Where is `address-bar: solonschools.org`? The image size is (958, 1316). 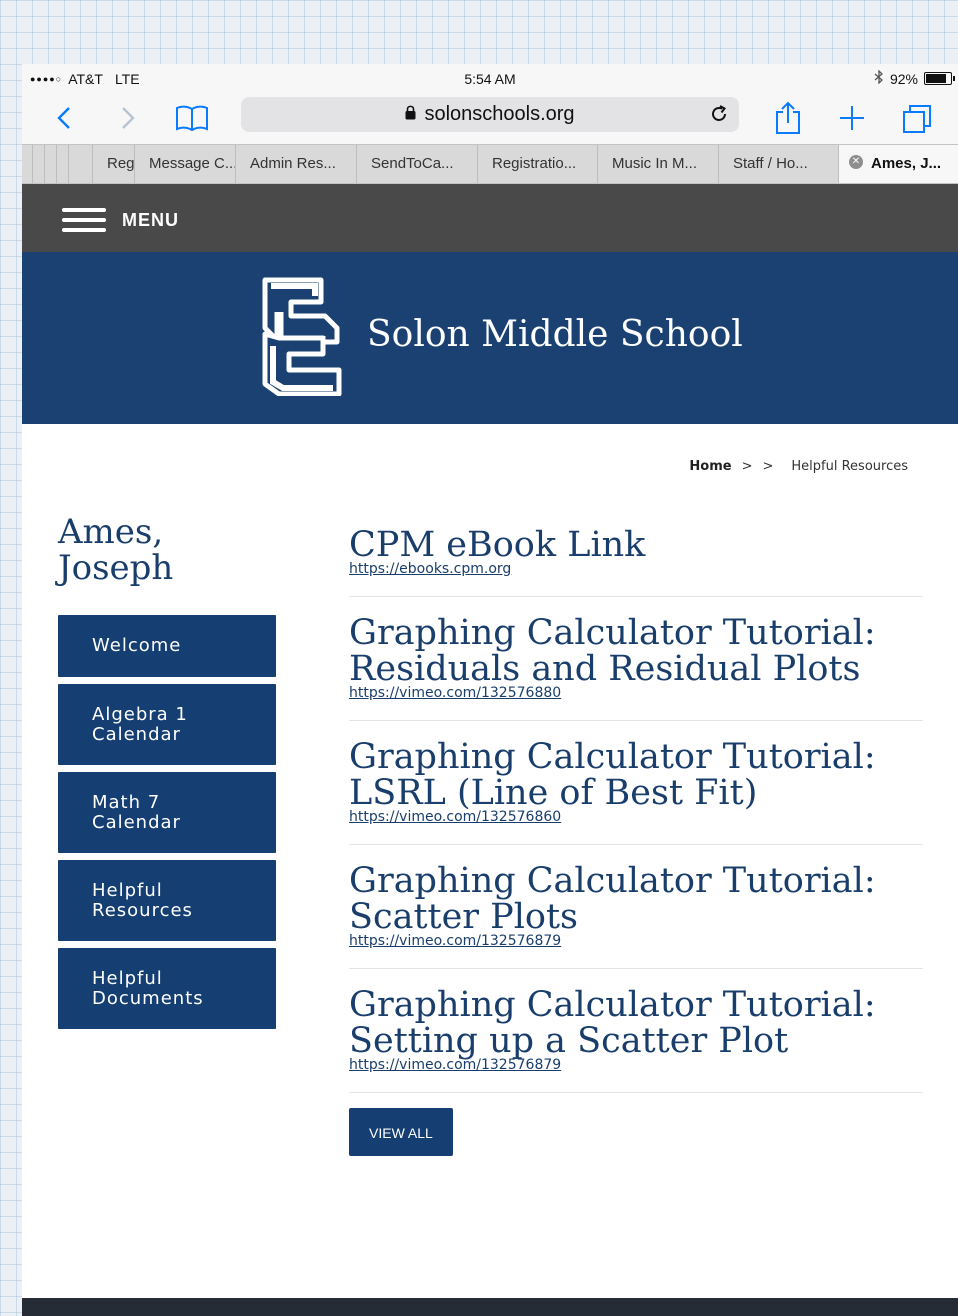
address-bar: solonschools.org is located at coordinates (490, 114).